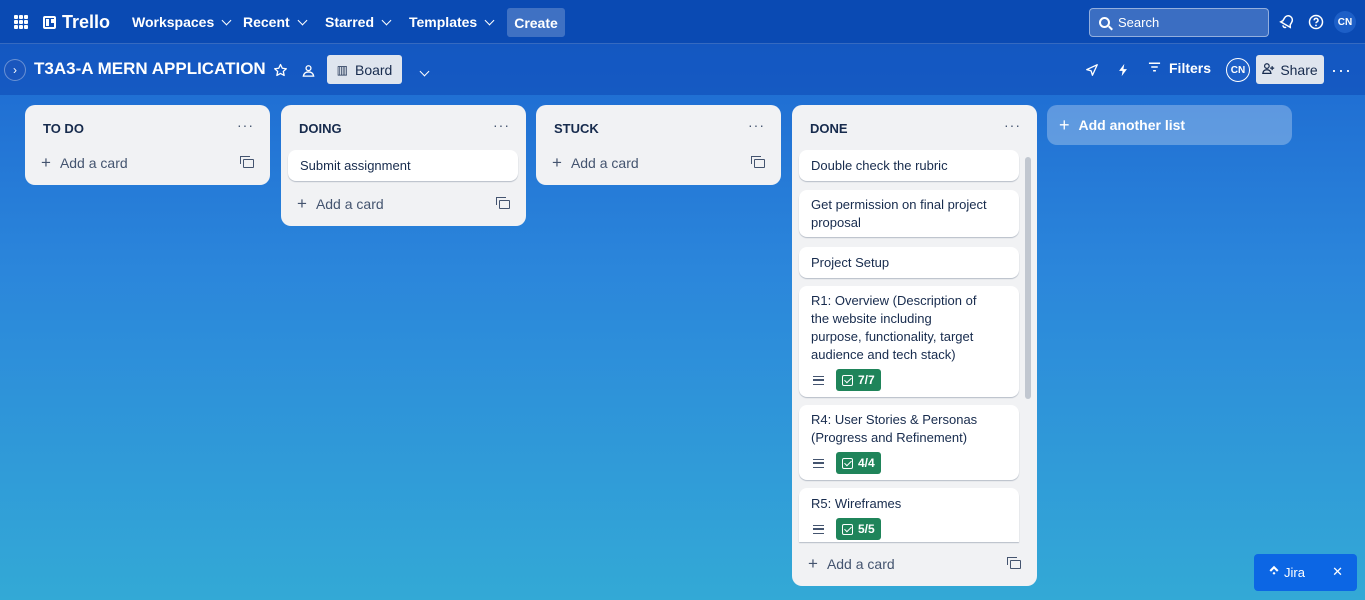 This screenshot has height=600, width=1365. I want to click on share-button: Share, so click(1290, 69).